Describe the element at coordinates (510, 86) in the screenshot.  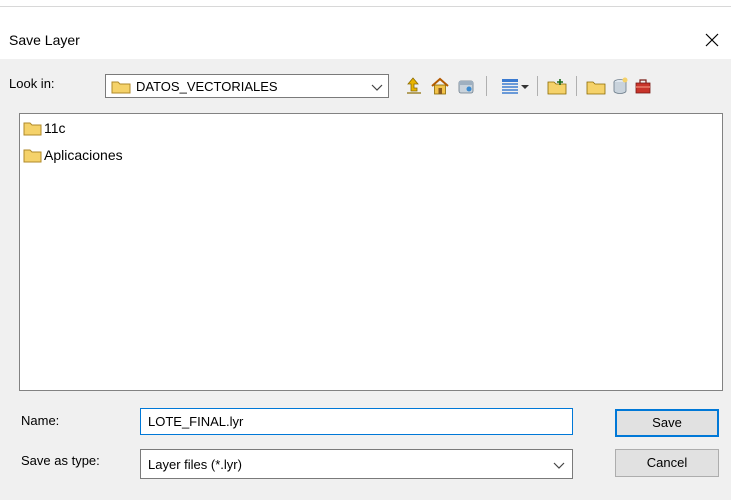
I see `view-menu-icon` at that location.